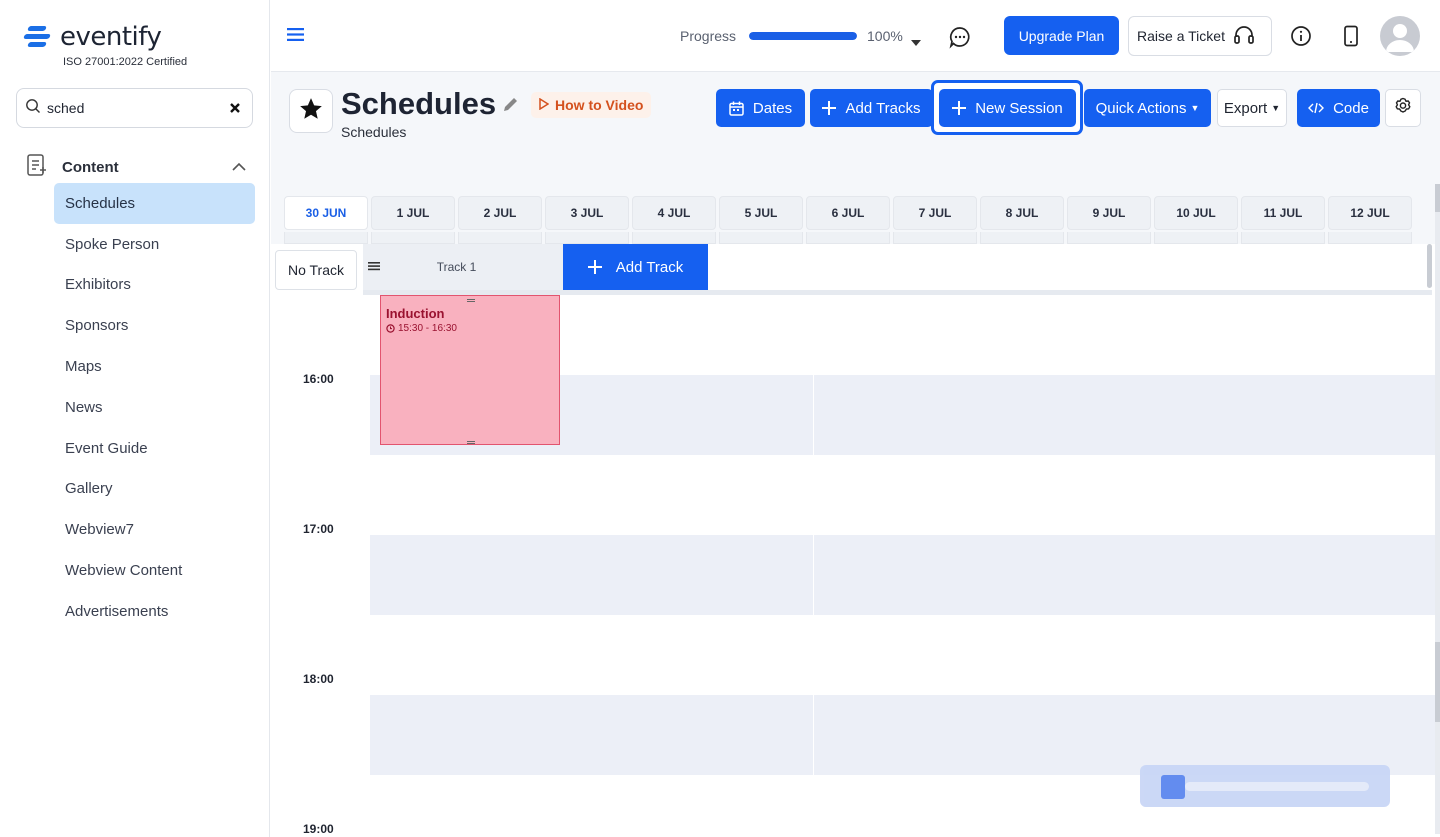 This screenshot has height=837, width=1440. Describe the element at coordinates (1277, 786) in the screenshot. I see `scroll-track` at that location.